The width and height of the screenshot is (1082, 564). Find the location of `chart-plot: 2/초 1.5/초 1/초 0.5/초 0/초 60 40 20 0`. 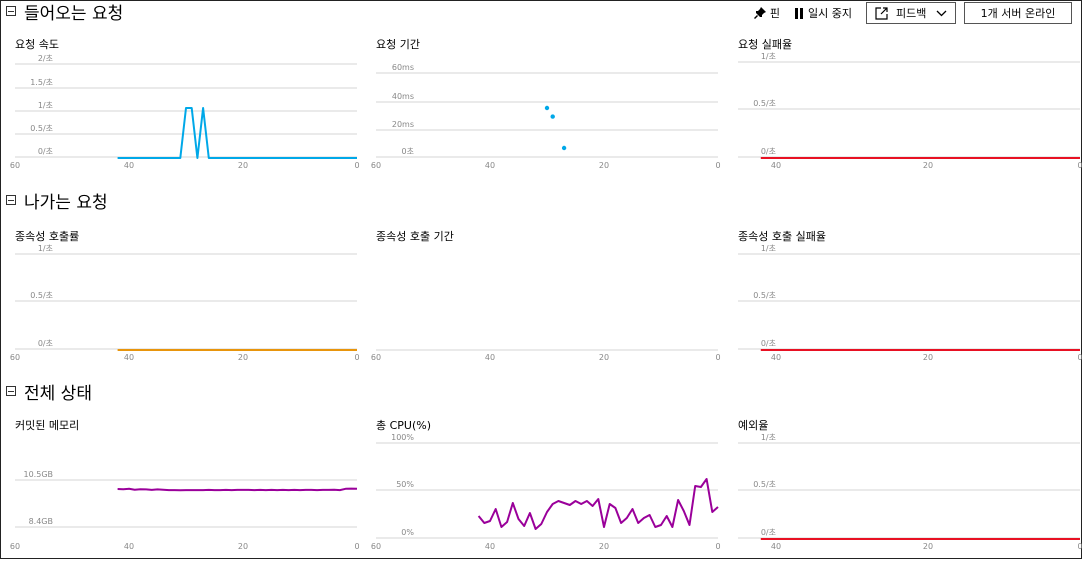

chart-plot: 2/초 1.5/초 1/초 0.5/초 0/초 60 40 20 0 is located at coordinates (185, 112).